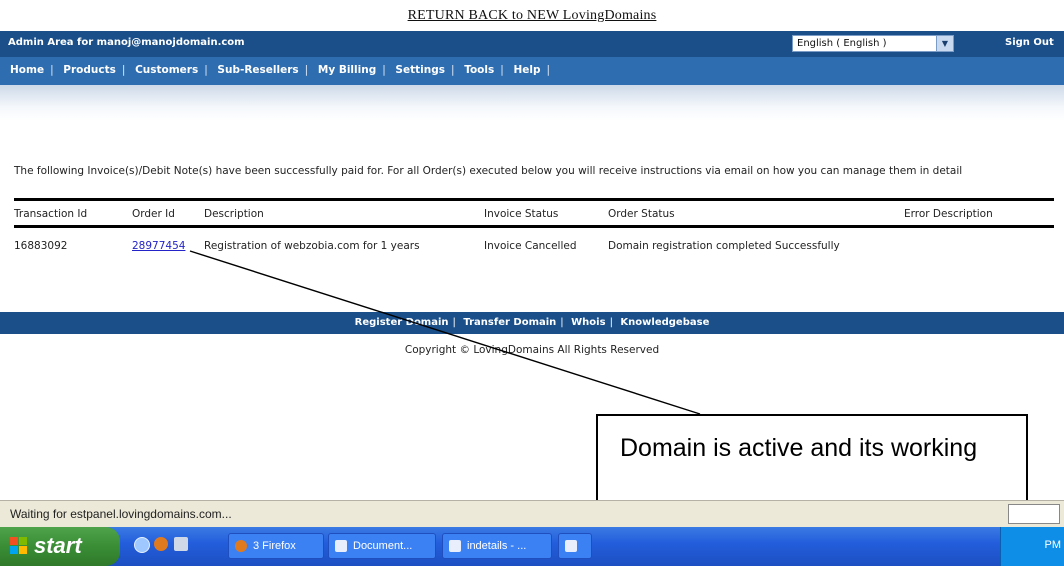 This screenshot has width=1064, height=566. I want to click on taskbar-button-firefox: 3 Firefox, so click(276, 546).